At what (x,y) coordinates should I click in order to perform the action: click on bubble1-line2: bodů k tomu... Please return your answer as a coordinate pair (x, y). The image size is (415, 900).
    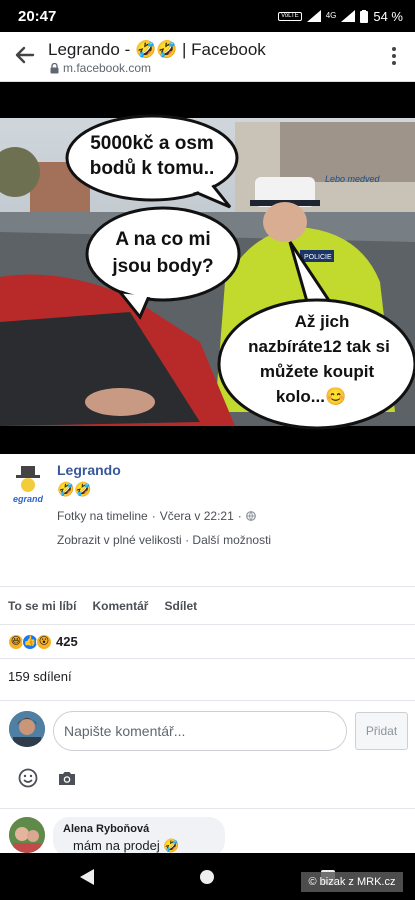
    Looking at the image, I should click on (152, 168).